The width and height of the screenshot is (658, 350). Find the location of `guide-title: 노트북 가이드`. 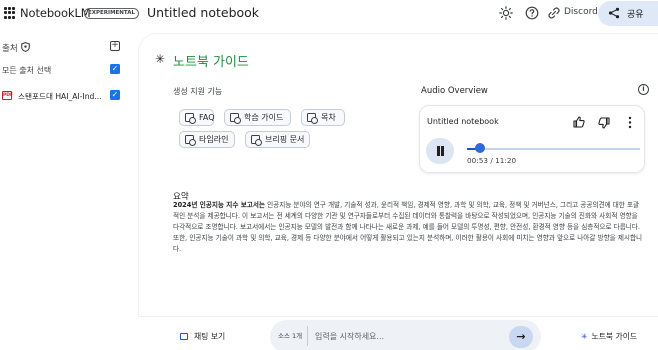

guide-title: 노트북 가이드 is located at coordinates (211, 62).